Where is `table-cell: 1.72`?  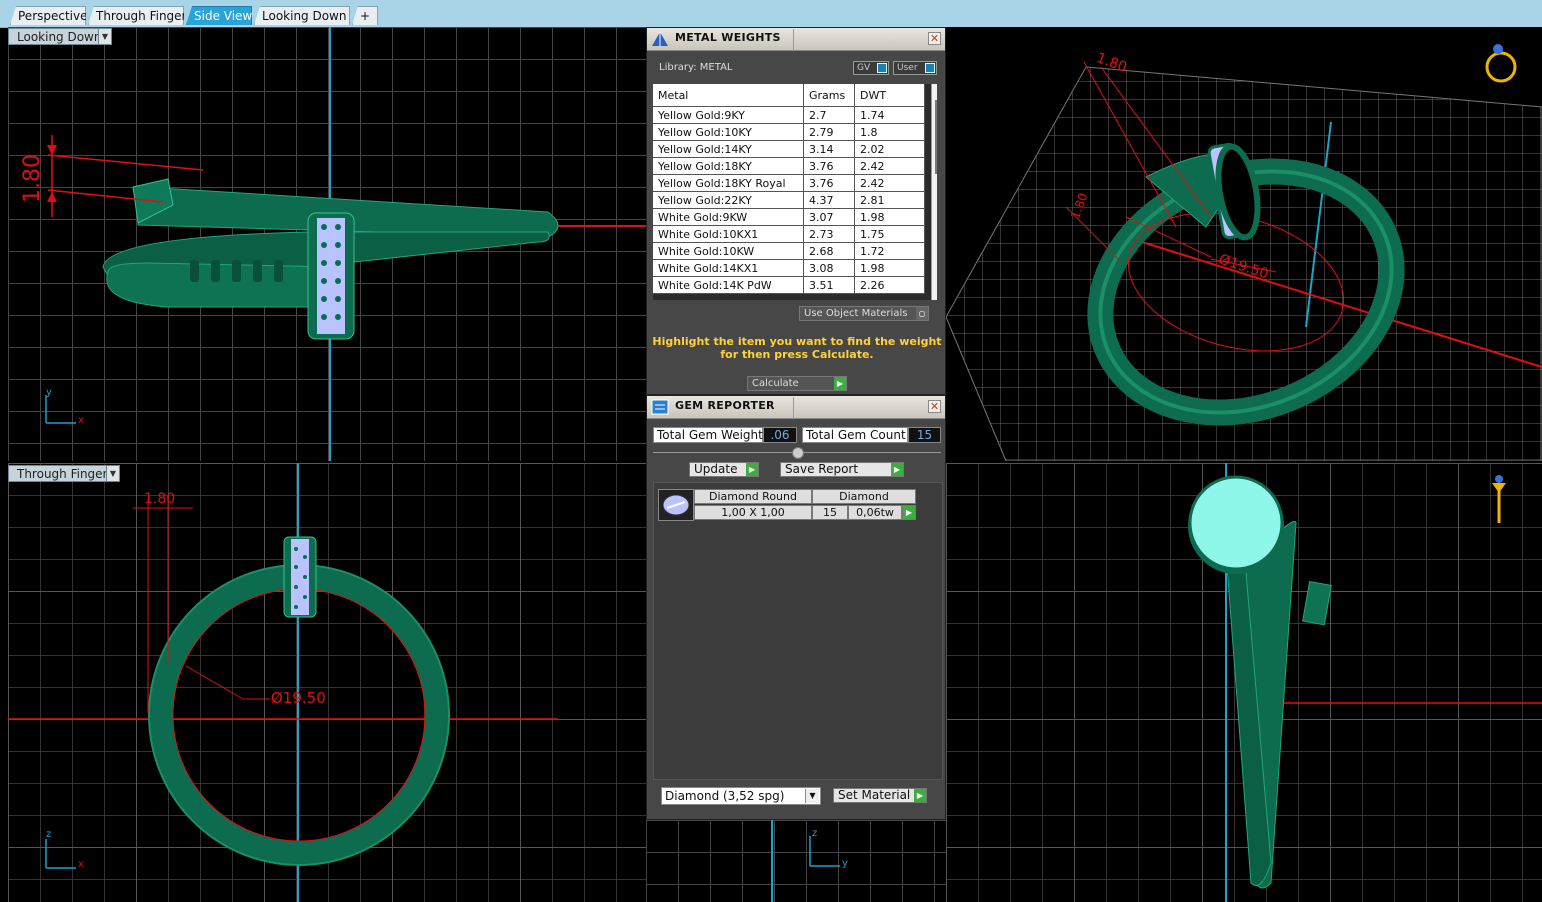 table-cell: 1.72 is located at coordinates (889, 251).